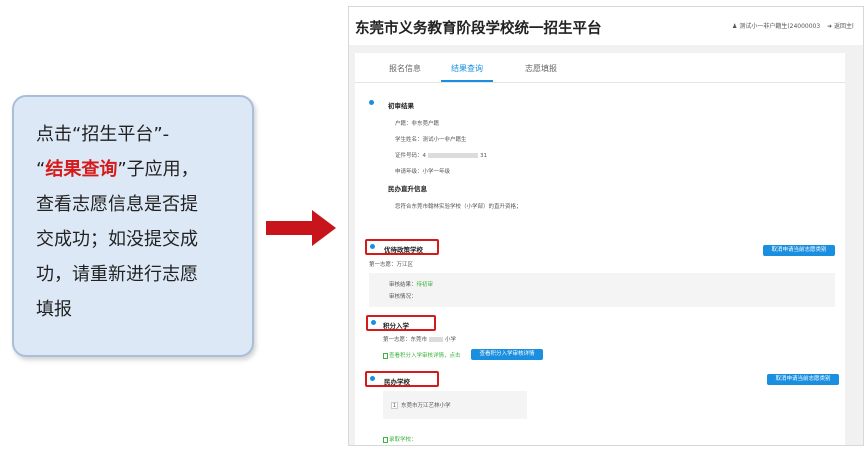 The width and height of the screenshot is (868, 449). What do you see at coordinates (799, 250) in the screenshot?
I see `cancel-priority-button: 取消申请当前志愿类别` at bounding box center [799, 250].